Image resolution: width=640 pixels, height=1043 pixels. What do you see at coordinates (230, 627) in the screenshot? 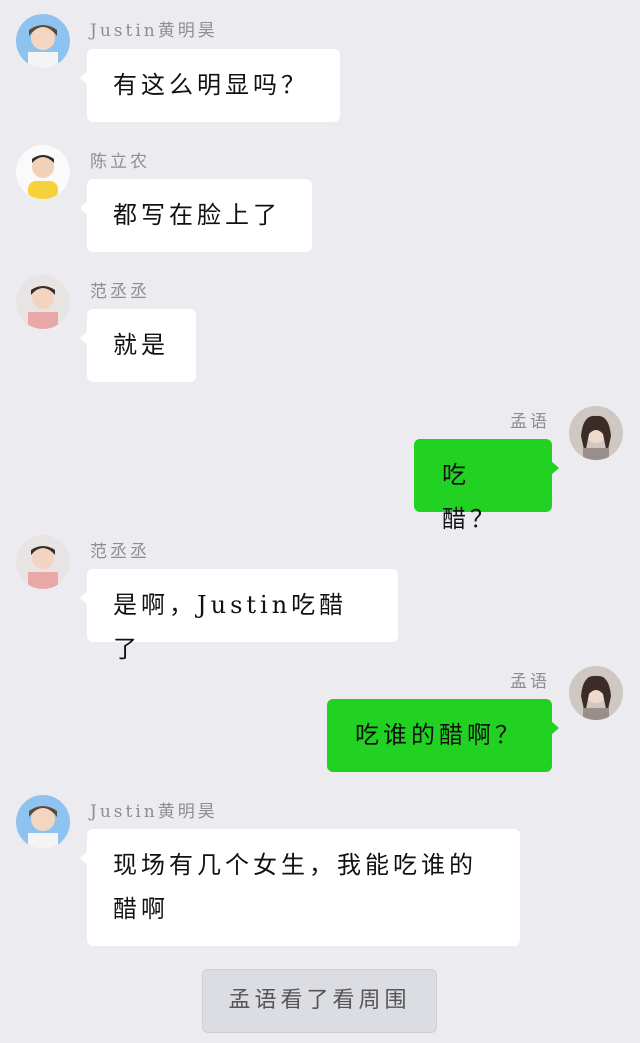
I see `message-text: 是啊，Justin吃醋了` at bounding box center [230, 627].